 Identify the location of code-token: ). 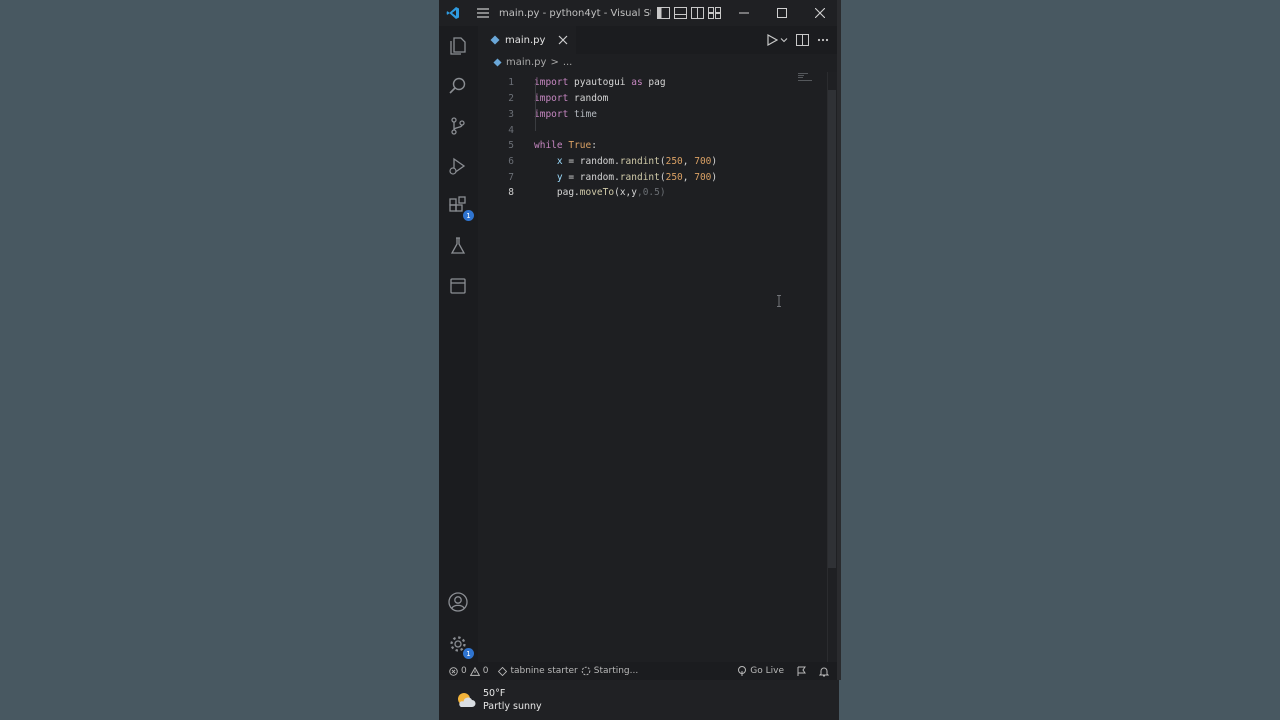
(714, 177).